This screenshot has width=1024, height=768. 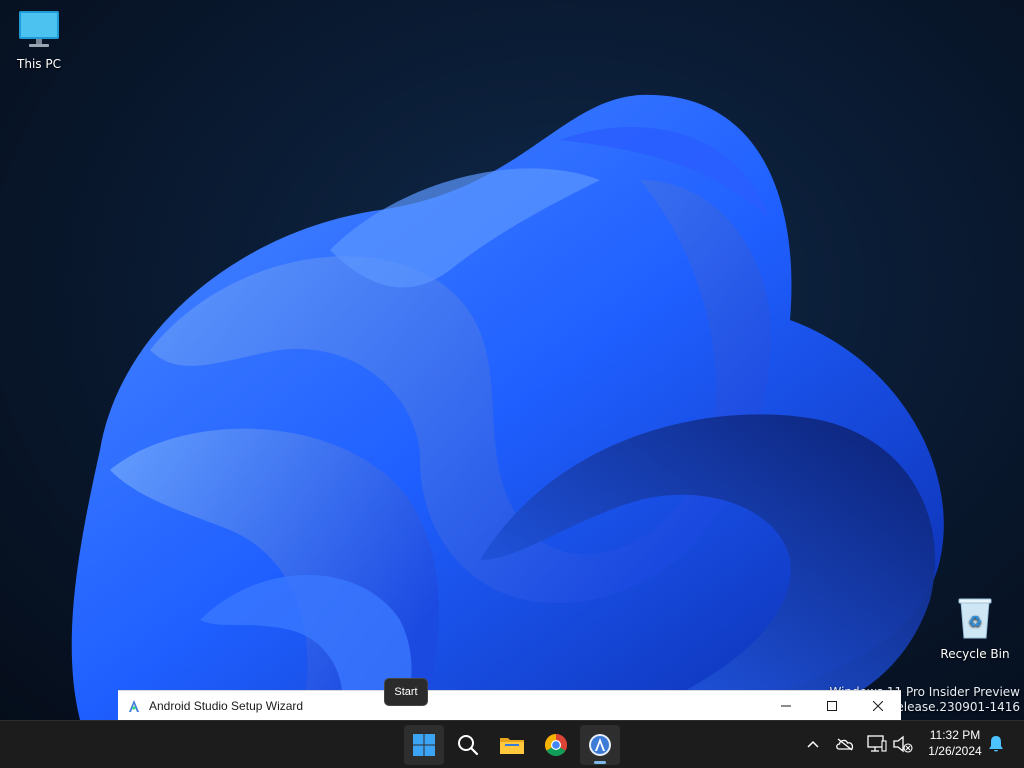 I want to click on folder-icon, so click(x=512, y=746).